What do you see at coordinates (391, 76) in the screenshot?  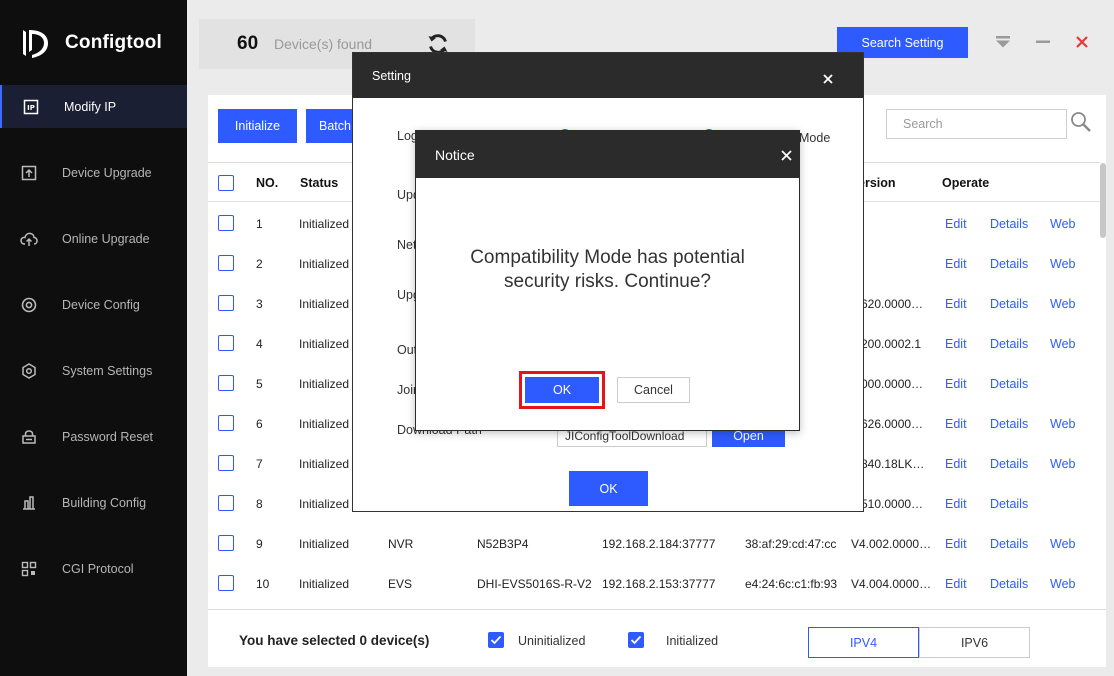 I see `setting-dialog-title: Setting` at bounding box center [391, 76].